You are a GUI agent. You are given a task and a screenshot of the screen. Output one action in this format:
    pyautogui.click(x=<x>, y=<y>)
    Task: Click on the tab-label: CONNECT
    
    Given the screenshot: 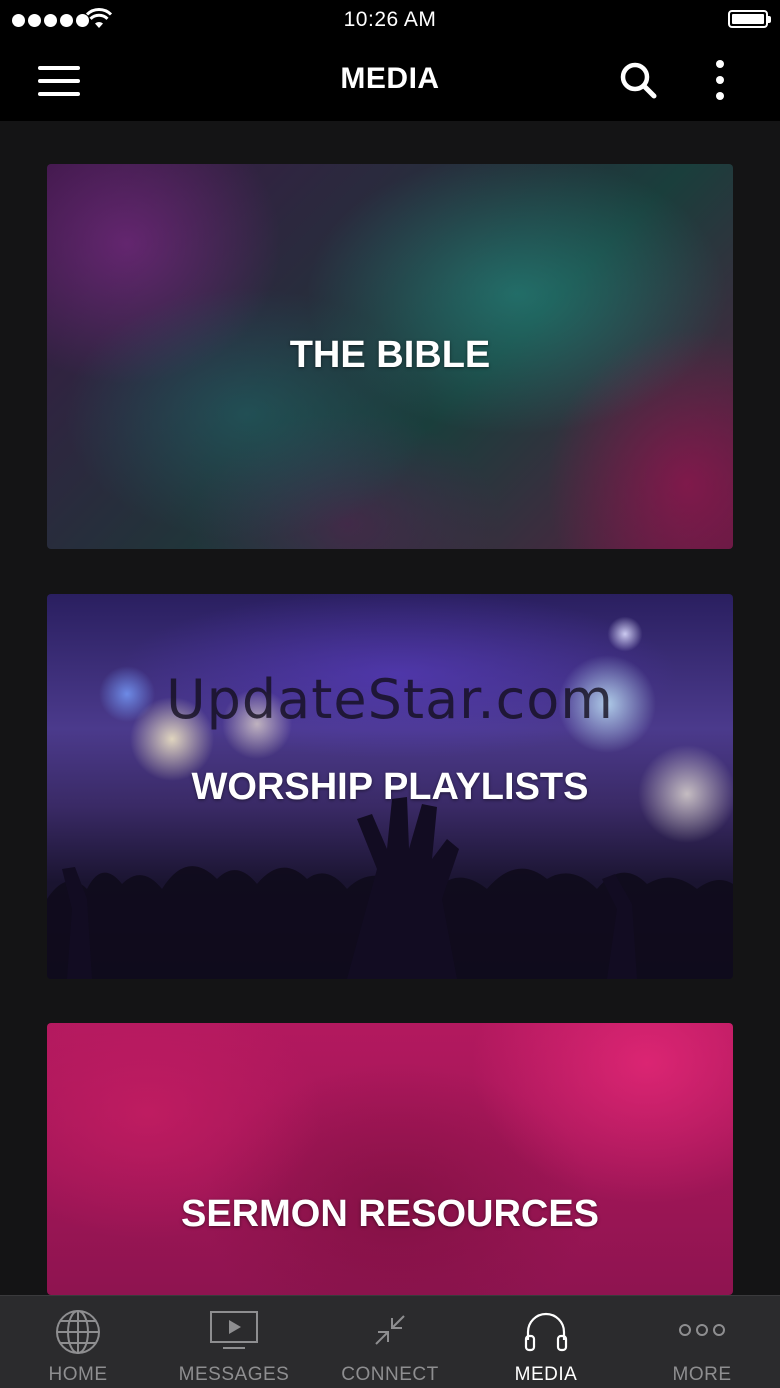 What is the action you would take?
    pyautogui.click(x=390, y=1374)
    